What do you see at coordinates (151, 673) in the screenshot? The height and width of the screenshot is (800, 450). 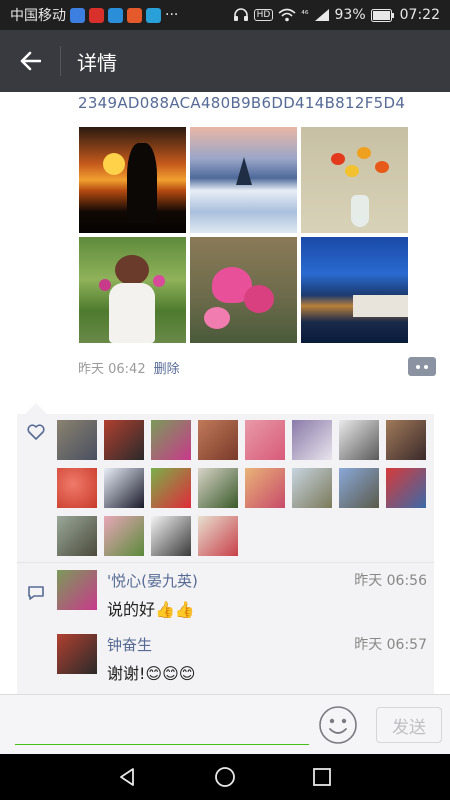 I see `comment-text: 谢谢!😊😊😊` at bounding box center [151, 673].